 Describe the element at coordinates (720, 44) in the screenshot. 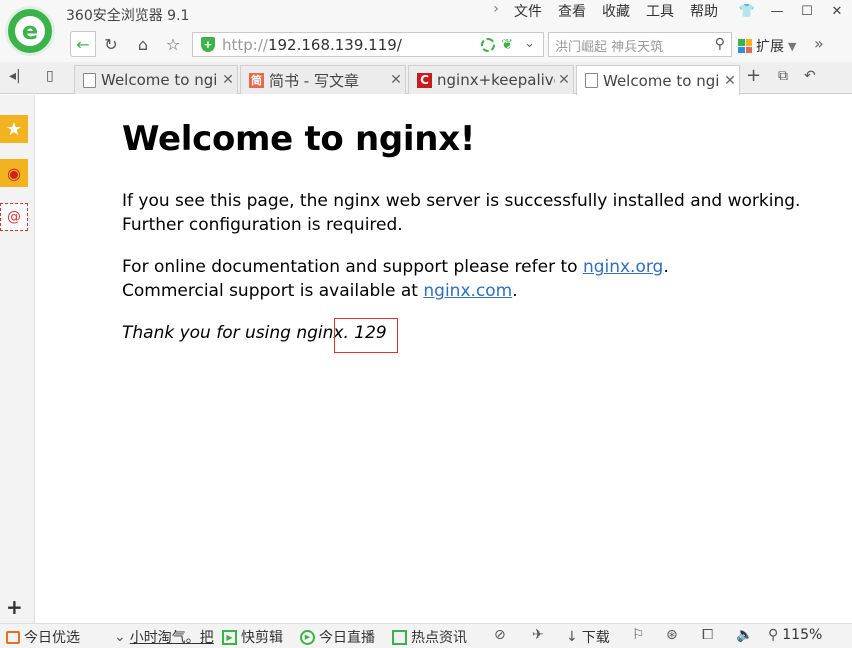

I see `search-icon: ⚲` at that location.